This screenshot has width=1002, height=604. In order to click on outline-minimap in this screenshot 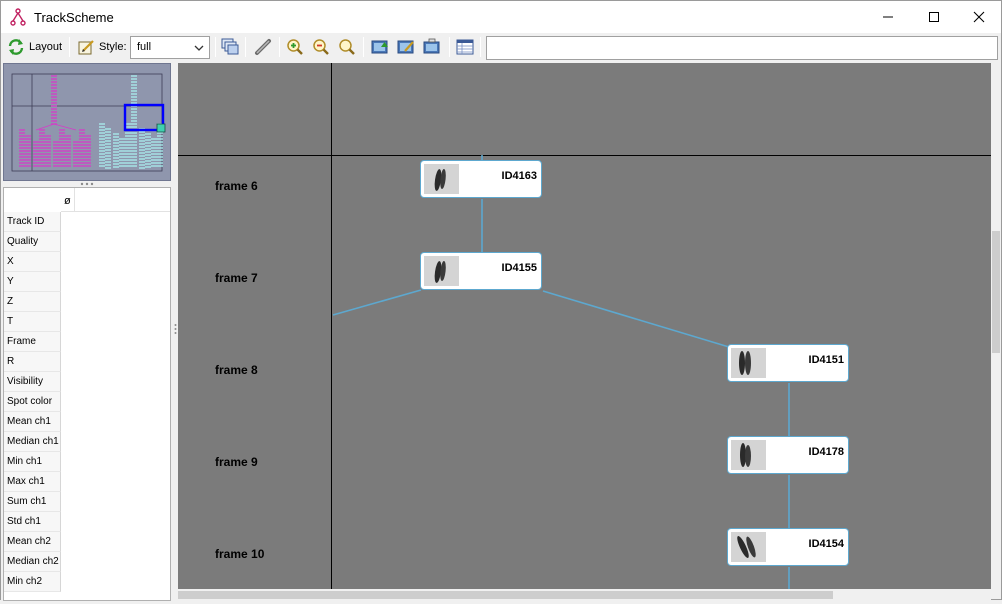, I will do `click(87, 122)`.